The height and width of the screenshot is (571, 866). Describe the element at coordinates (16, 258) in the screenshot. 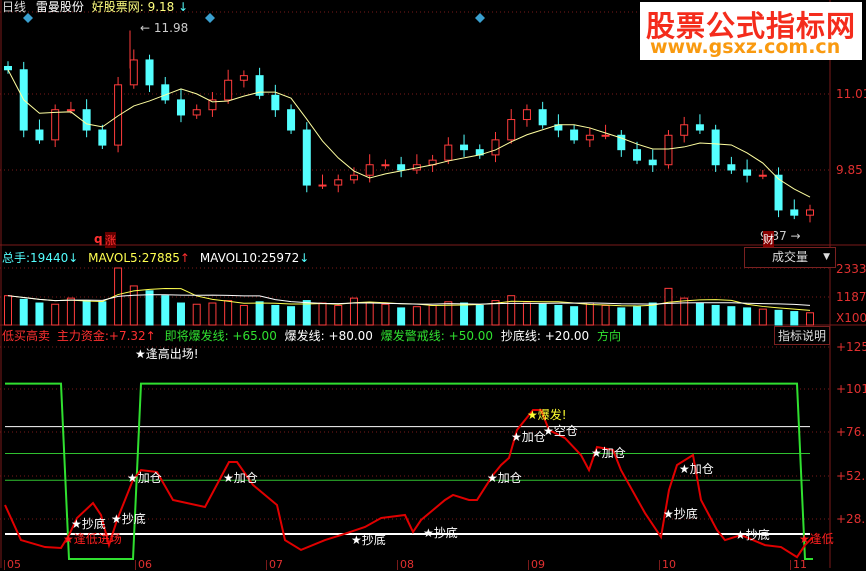

I see `total-volume-label: 总手:` at that location.